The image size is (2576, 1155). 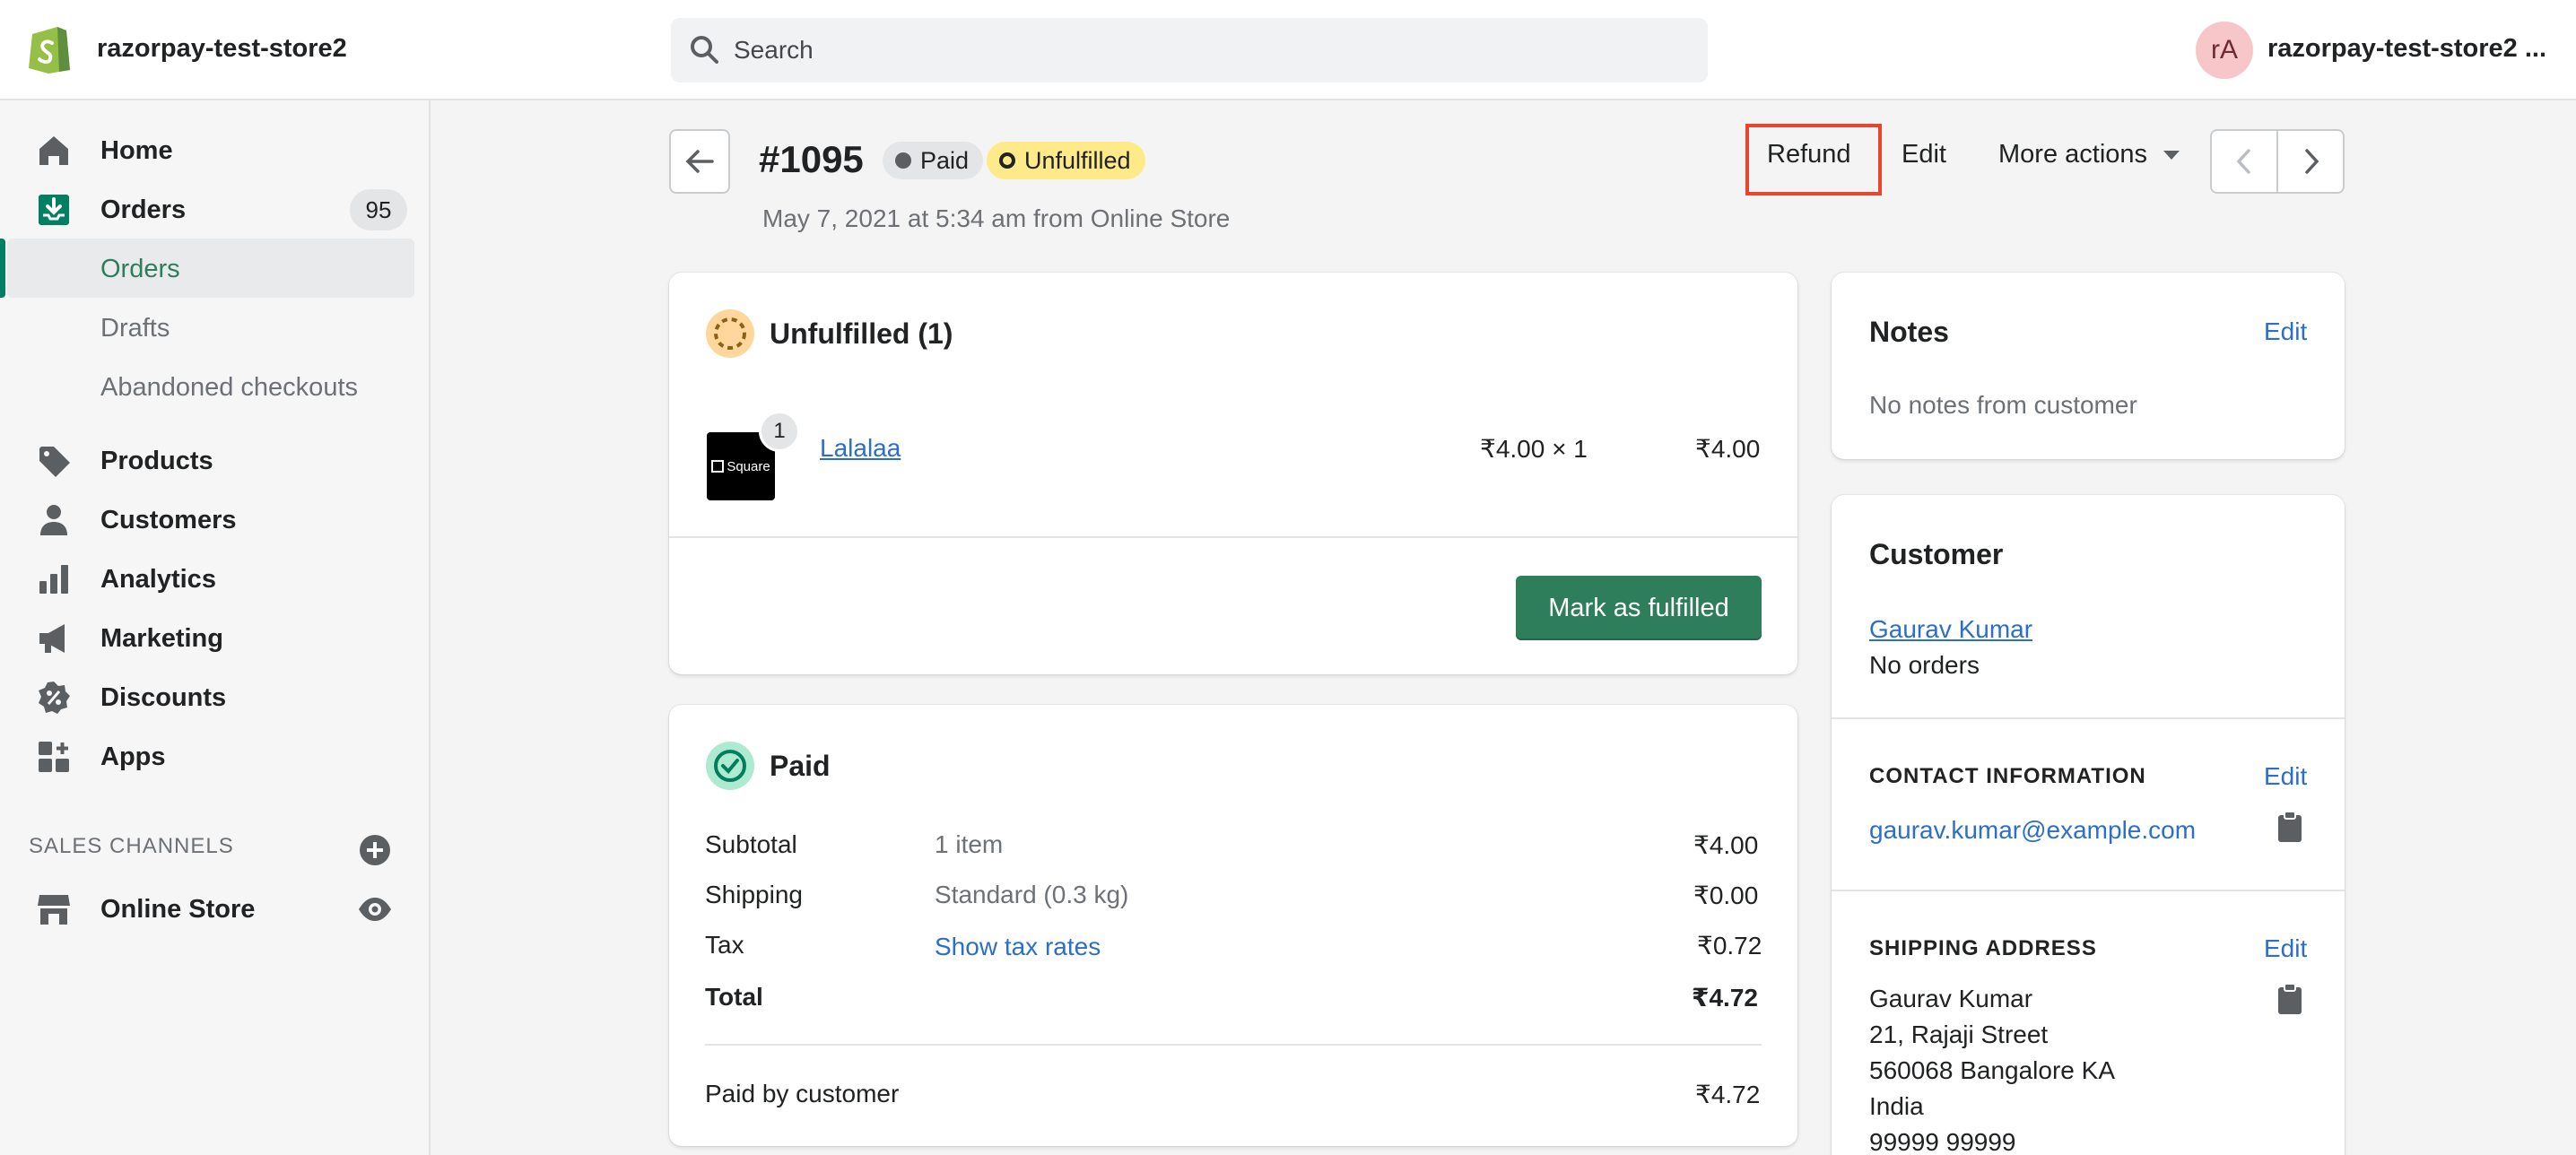 I want to click on store-icon, so click(x=54, y=910).